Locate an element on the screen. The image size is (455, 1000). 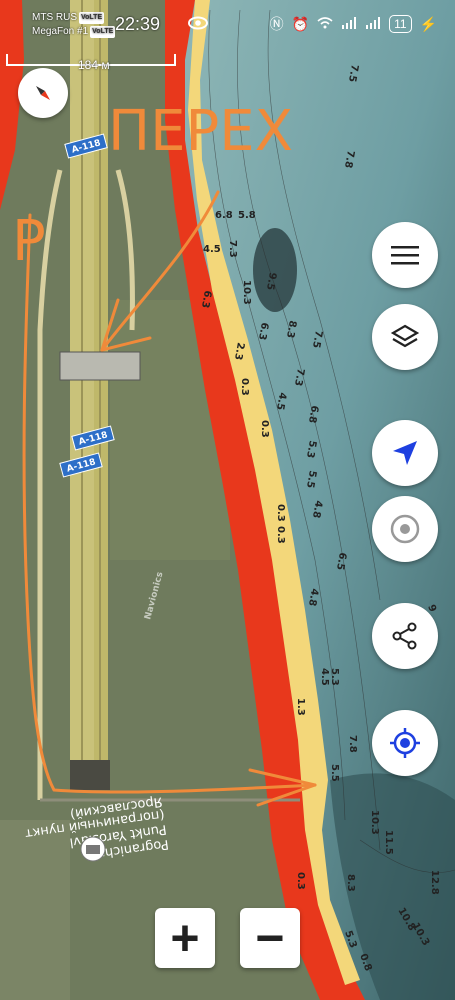
navigation-button is located at coordinates (405, 453).